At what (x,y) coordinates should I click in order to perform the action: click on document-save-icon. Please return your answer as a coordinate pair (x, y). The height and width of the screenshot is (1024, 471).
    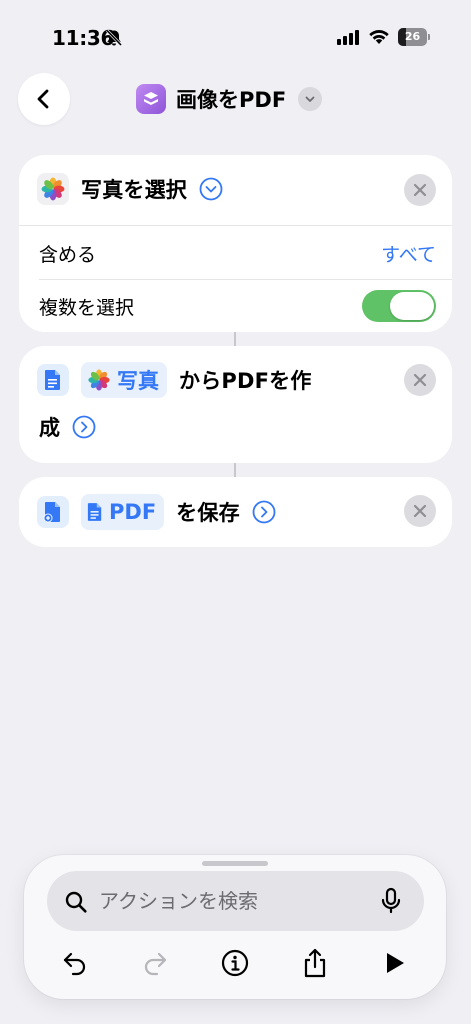
    Looking at the image, I should click on (53, 512).